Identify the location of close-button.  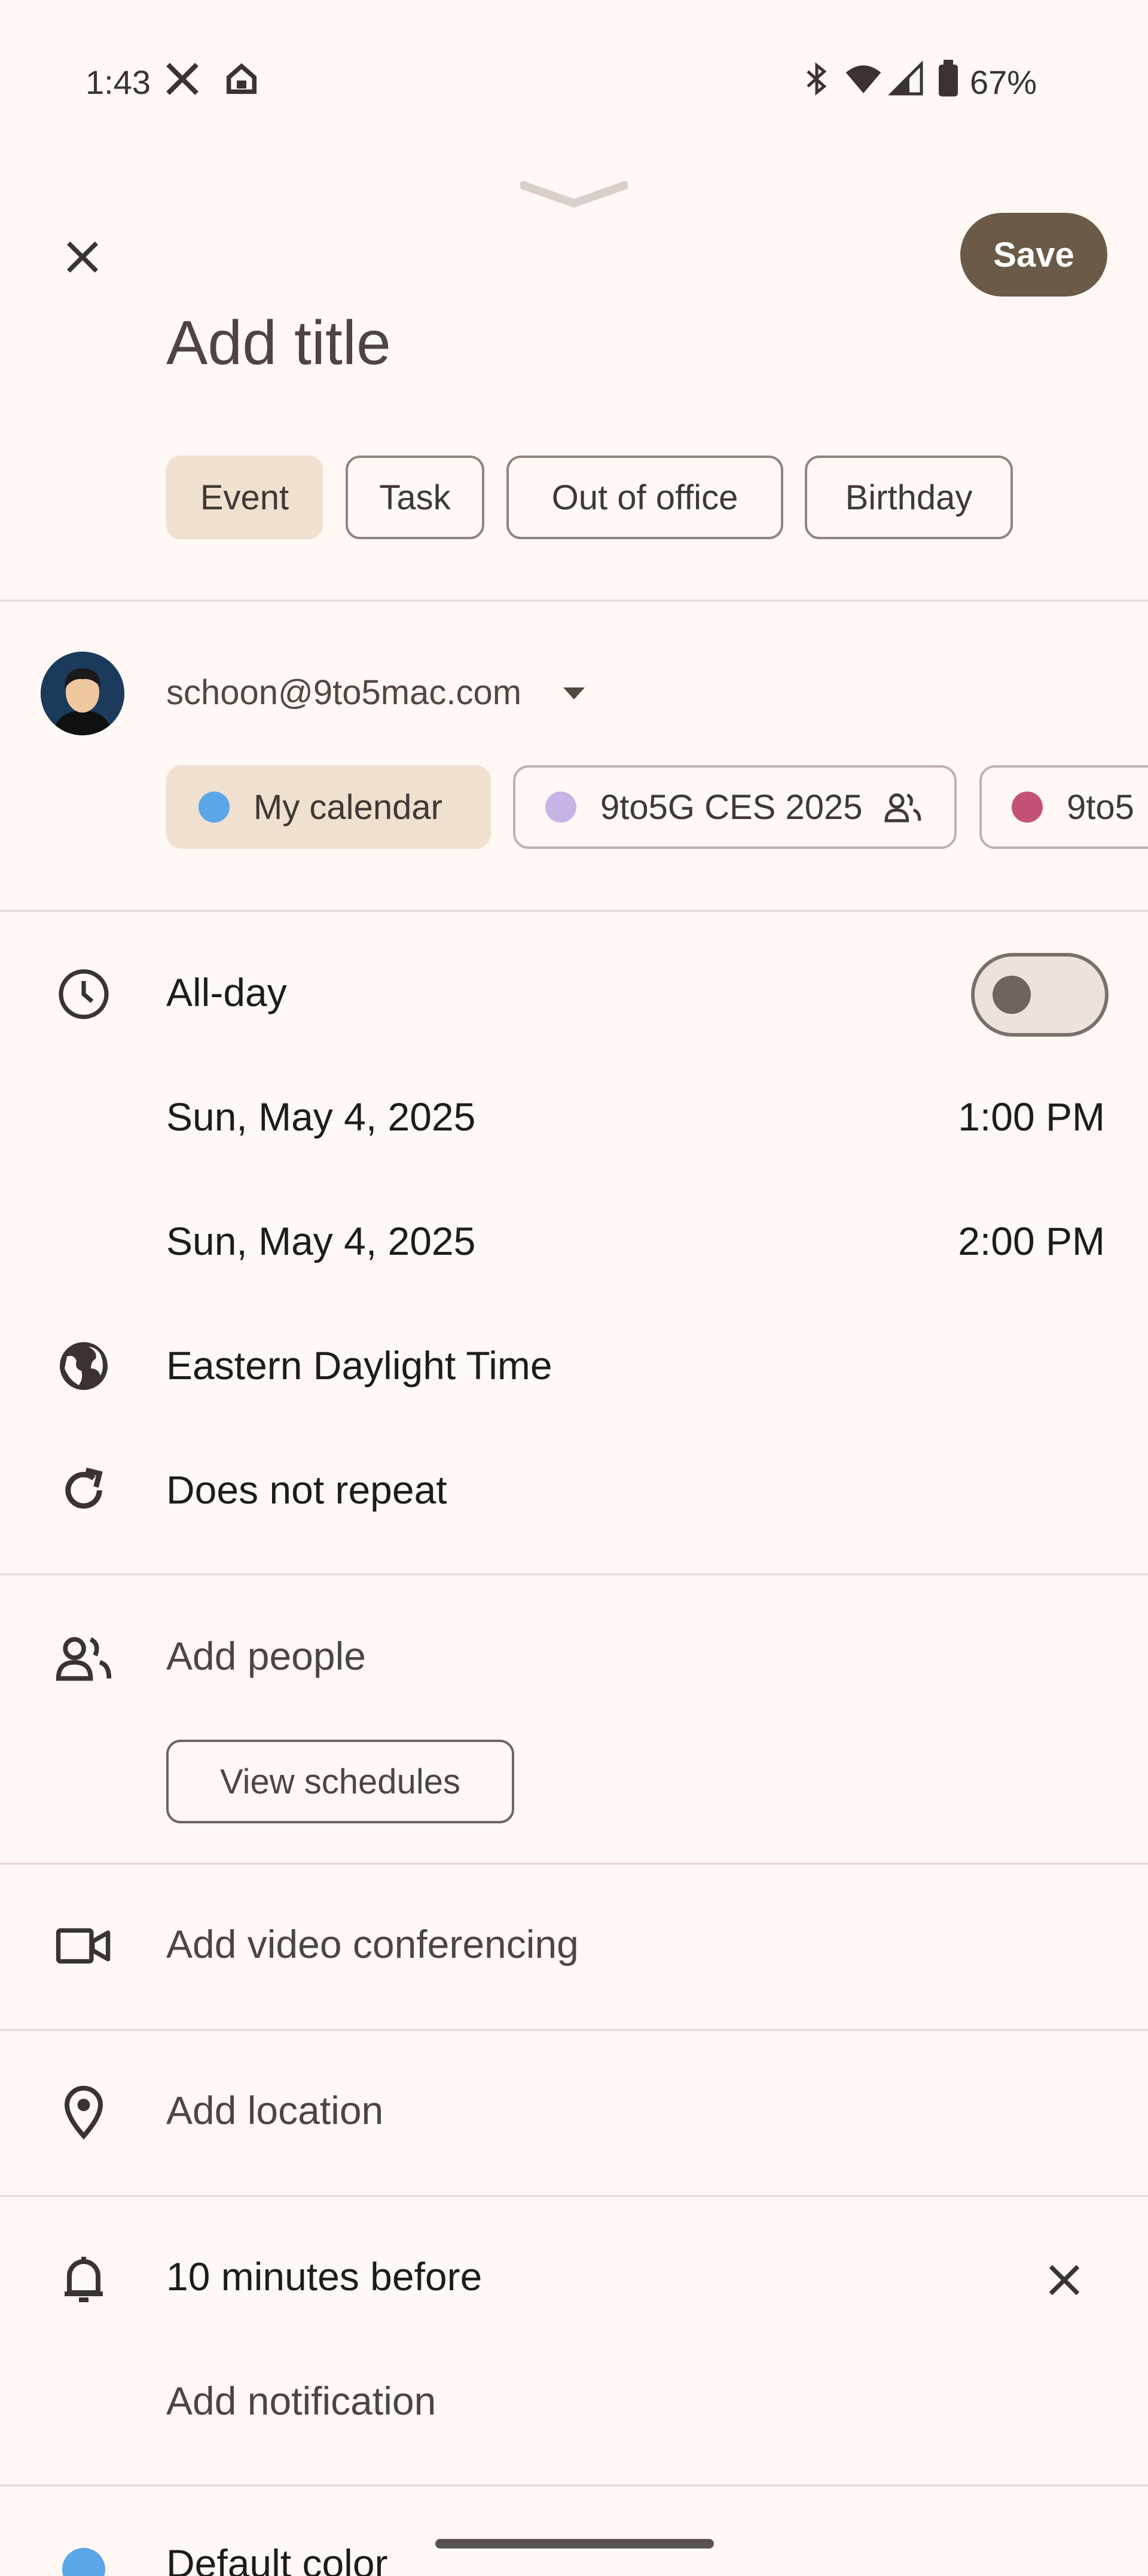
(82, 257).